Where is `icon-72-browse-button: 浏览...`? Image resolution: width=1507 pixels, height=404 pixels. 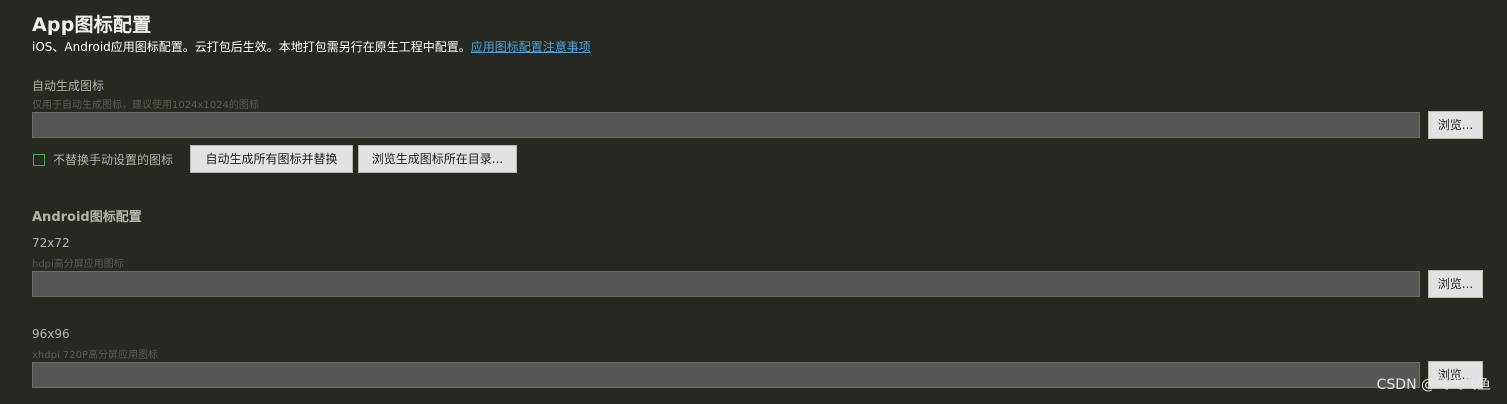
icon-72-browse-button: 浏览... is located at coordinates (1455, 284).